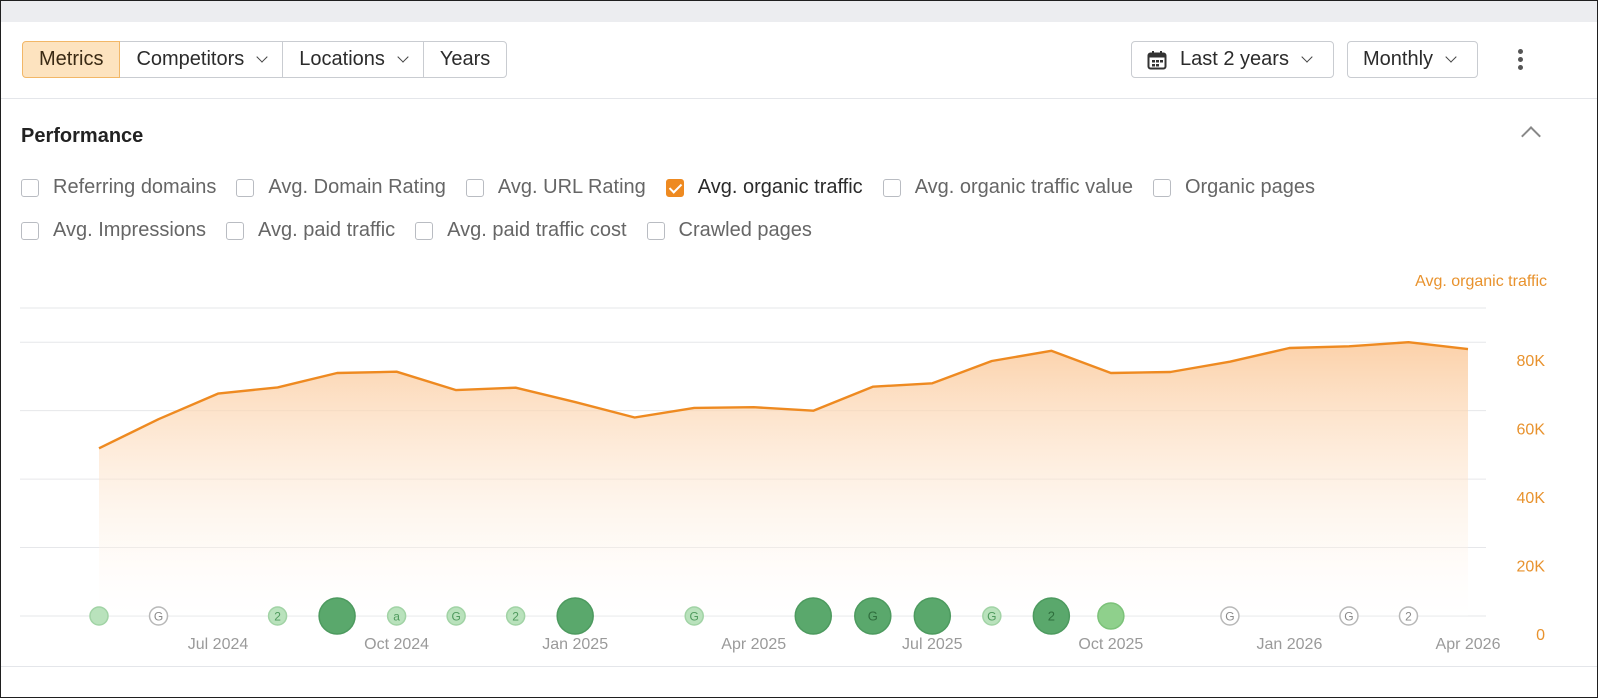 This screenshot has width=1600, height=700. Describe the element at coordinates (753, 644) in the screenshot. I see `x-tick-label: Apr 2025` at that location.